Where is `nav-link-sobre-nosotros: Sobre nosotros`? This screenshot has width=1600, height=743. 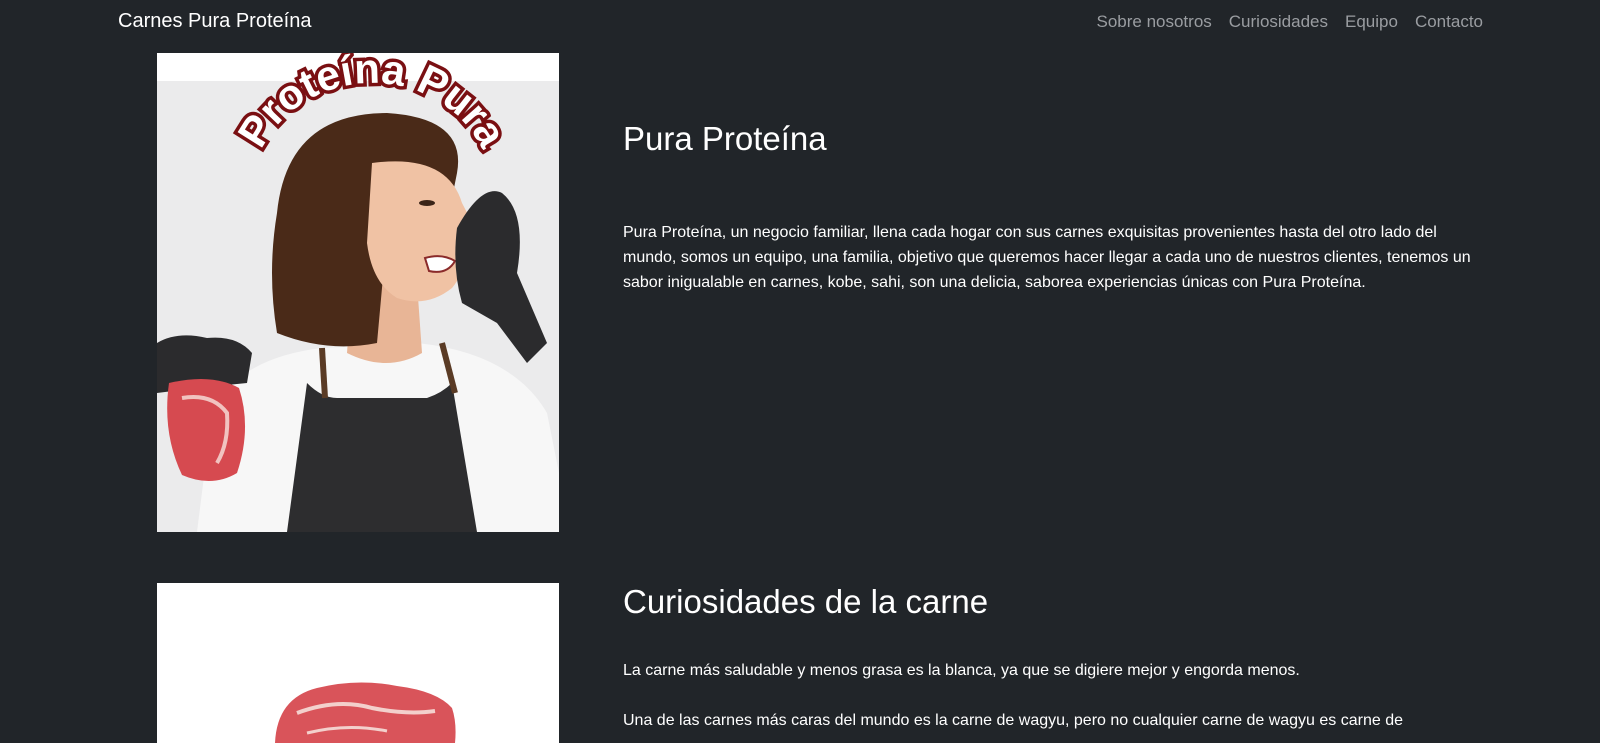
nav-link-sobre-nosotros: Sobre nosotros is located at coordinates (1153, 22).